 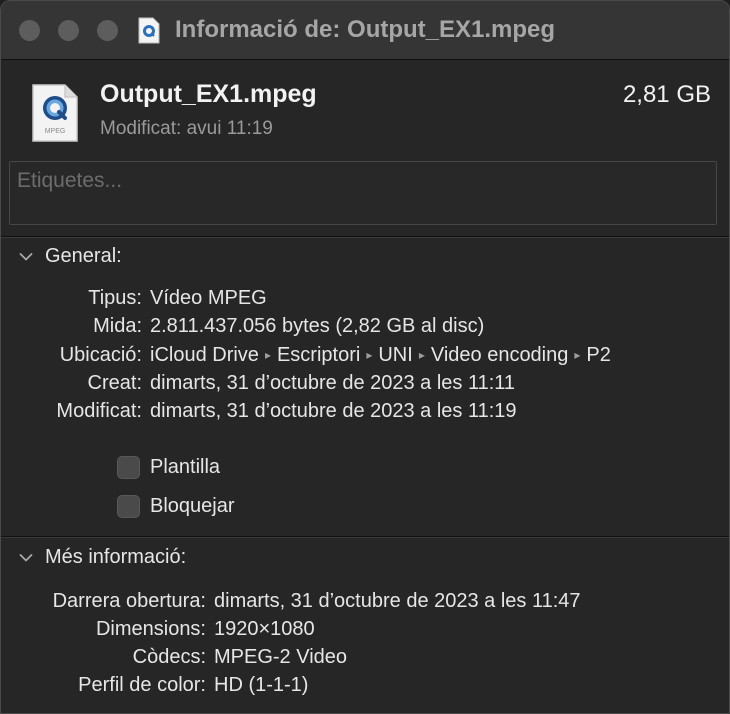 I want to click on lock-checkbox: Bloquejar, so click(x=176, y=506).